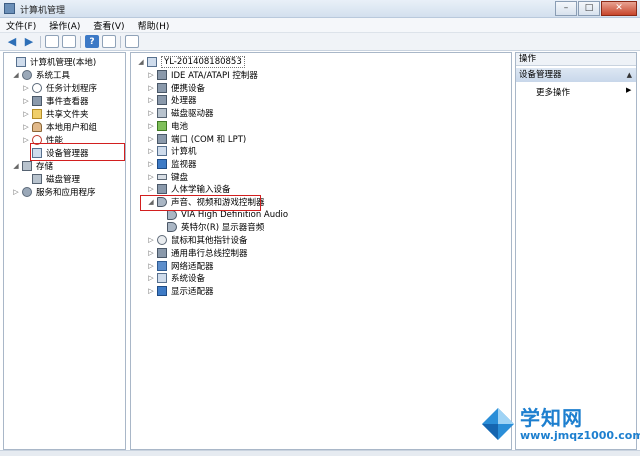 This screenshot has height=456, width=640. I want to click on device-category-item: ▷ 计算机, so click(172, 151).